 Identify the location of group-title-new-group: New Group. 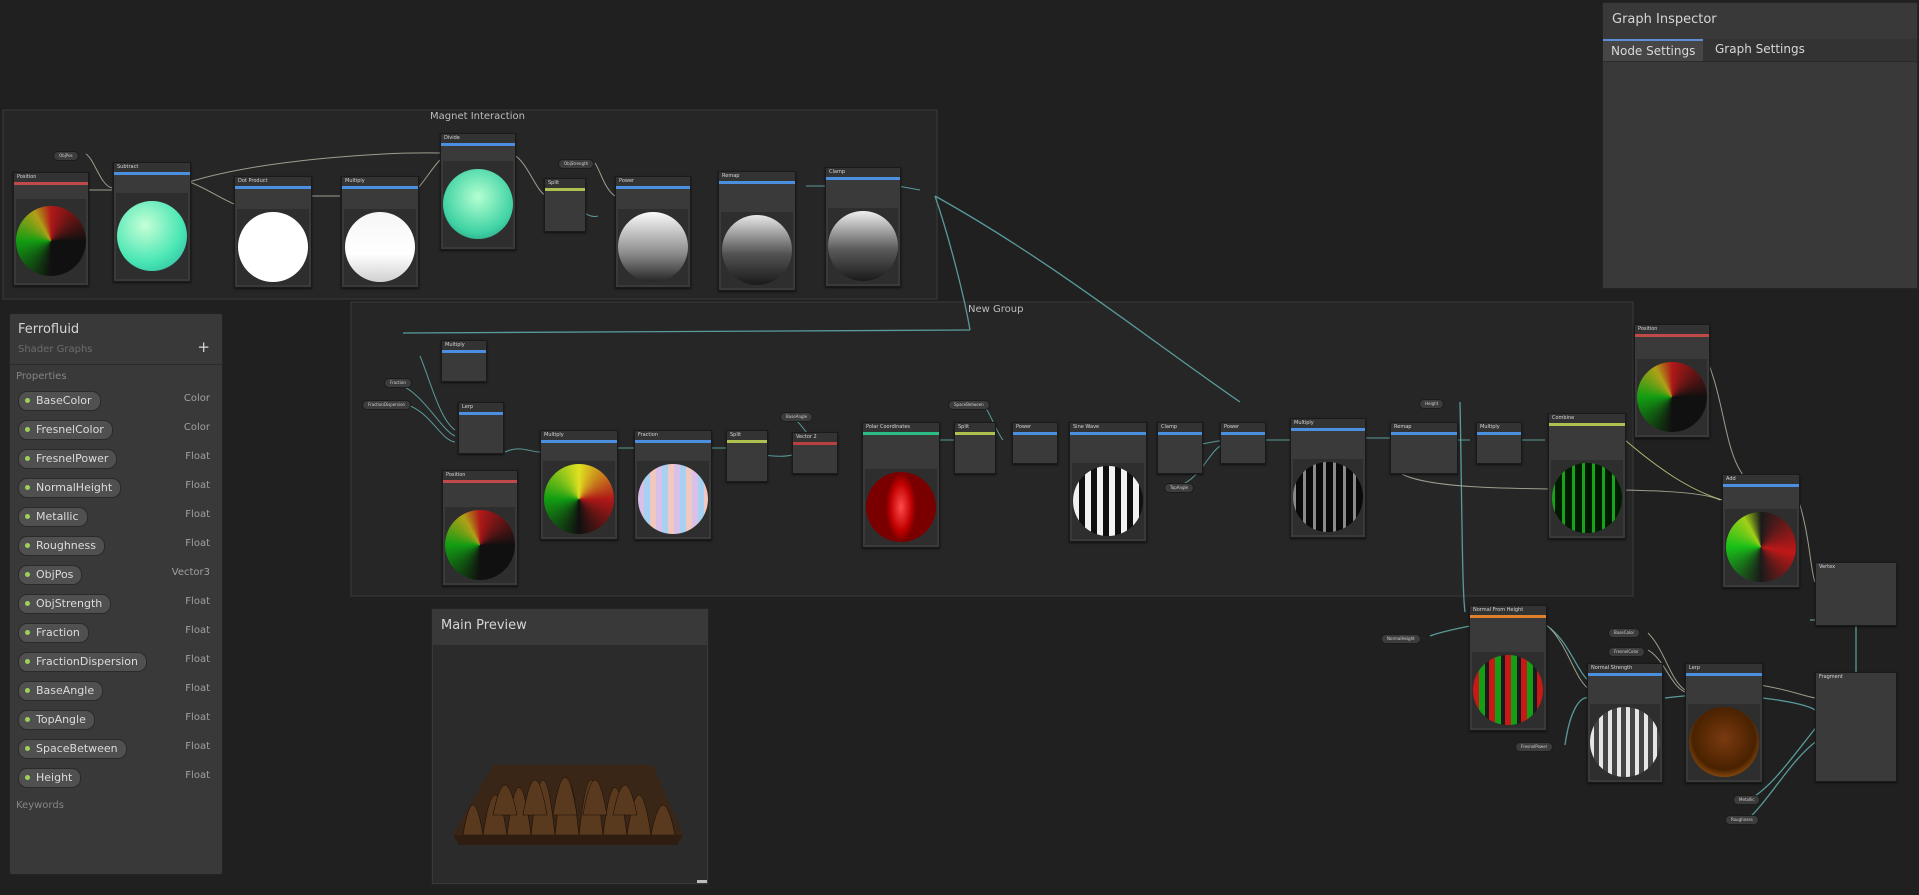
(995, 309).